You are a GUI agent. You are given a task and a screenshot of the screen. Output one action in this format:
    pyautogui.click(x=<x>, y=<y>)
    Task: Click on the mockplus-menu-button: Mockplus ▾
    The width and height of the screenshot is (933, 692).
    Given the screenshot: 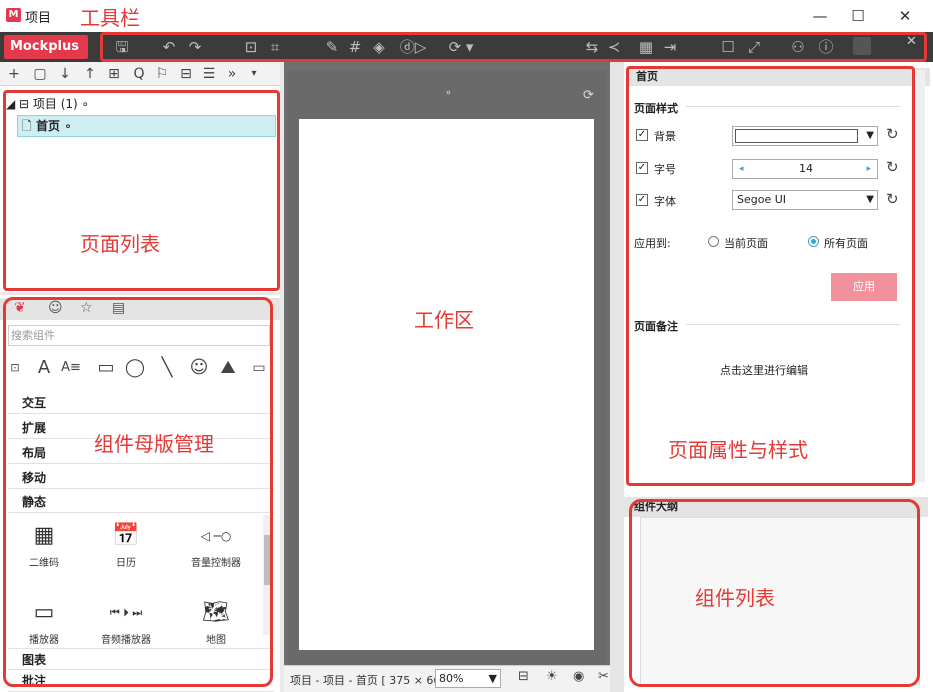 What is the action you would take?
    pyautogui.click(x=46, y=56)
    